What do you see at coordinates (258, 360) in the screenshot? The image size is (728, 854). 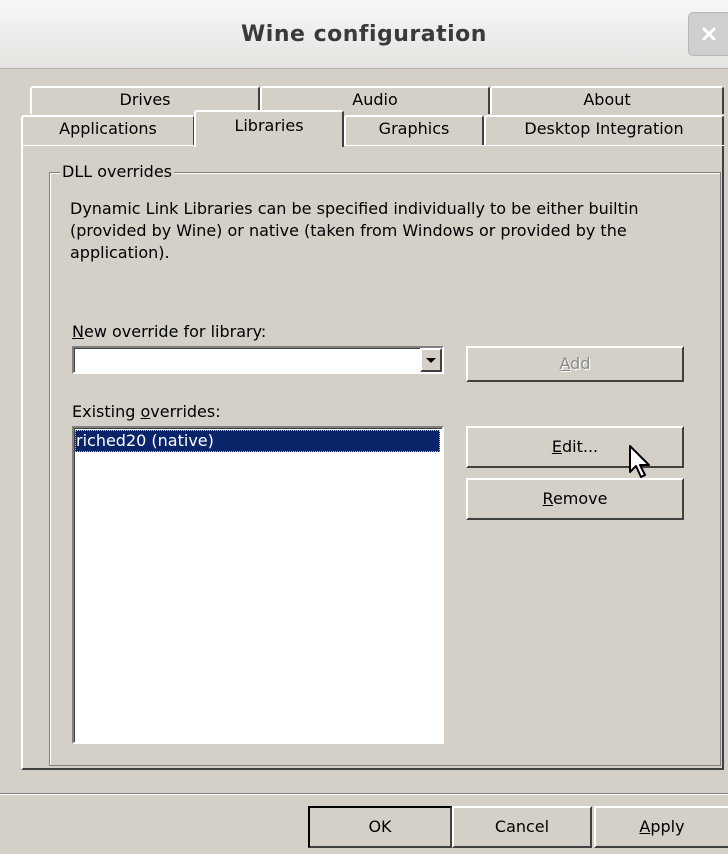 I see `new-override-combobox` at bounding box center [258, 360].